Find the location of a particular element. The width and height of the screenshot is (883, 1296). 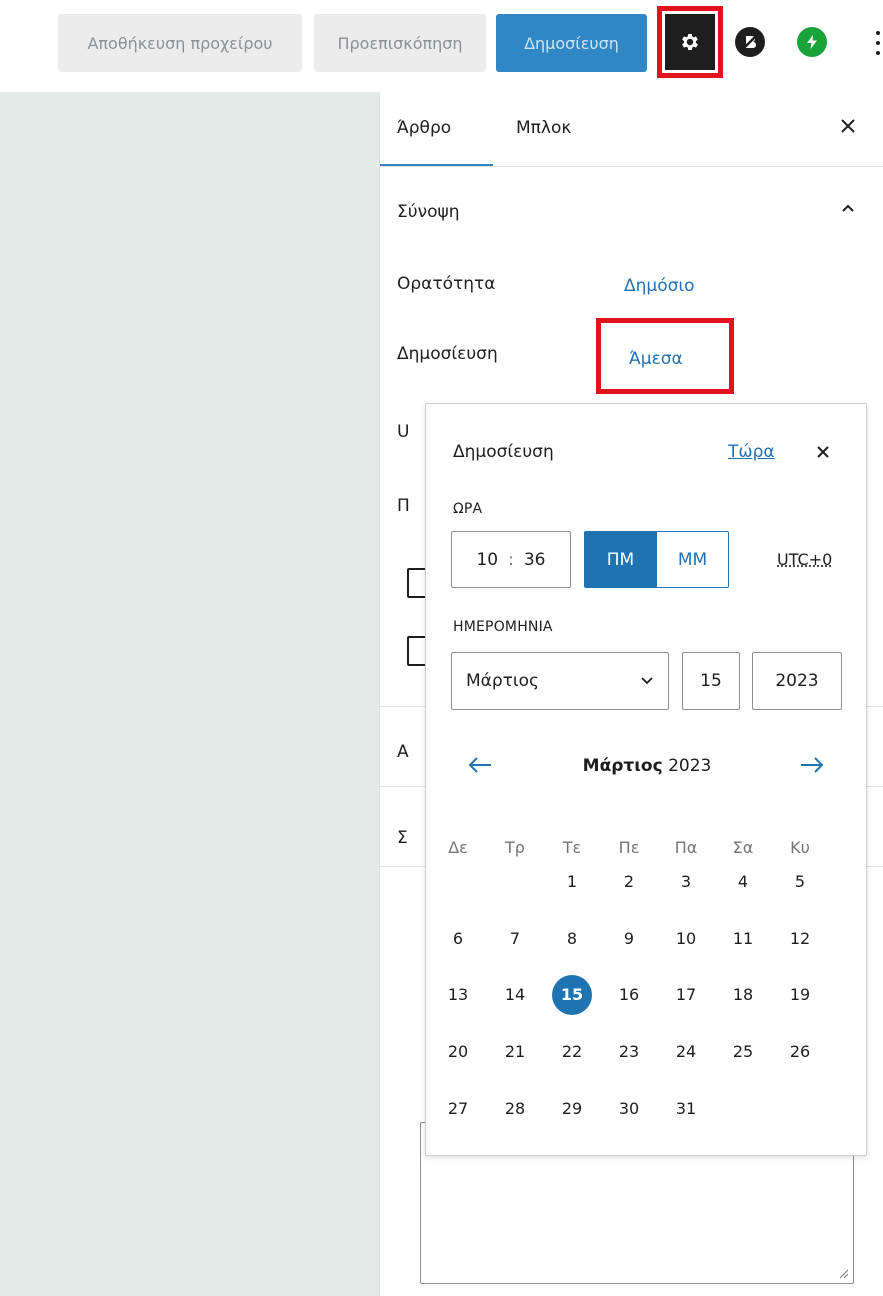

calendar-day: 2 is located at coordinates (629, 882).